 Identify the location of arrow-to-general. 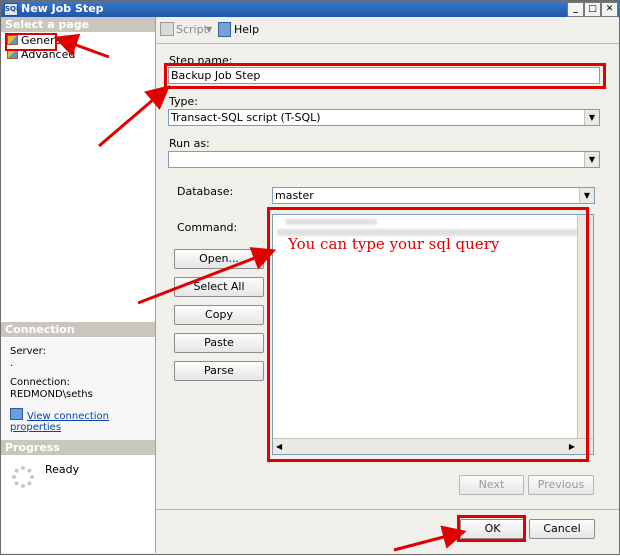
(81, 46).